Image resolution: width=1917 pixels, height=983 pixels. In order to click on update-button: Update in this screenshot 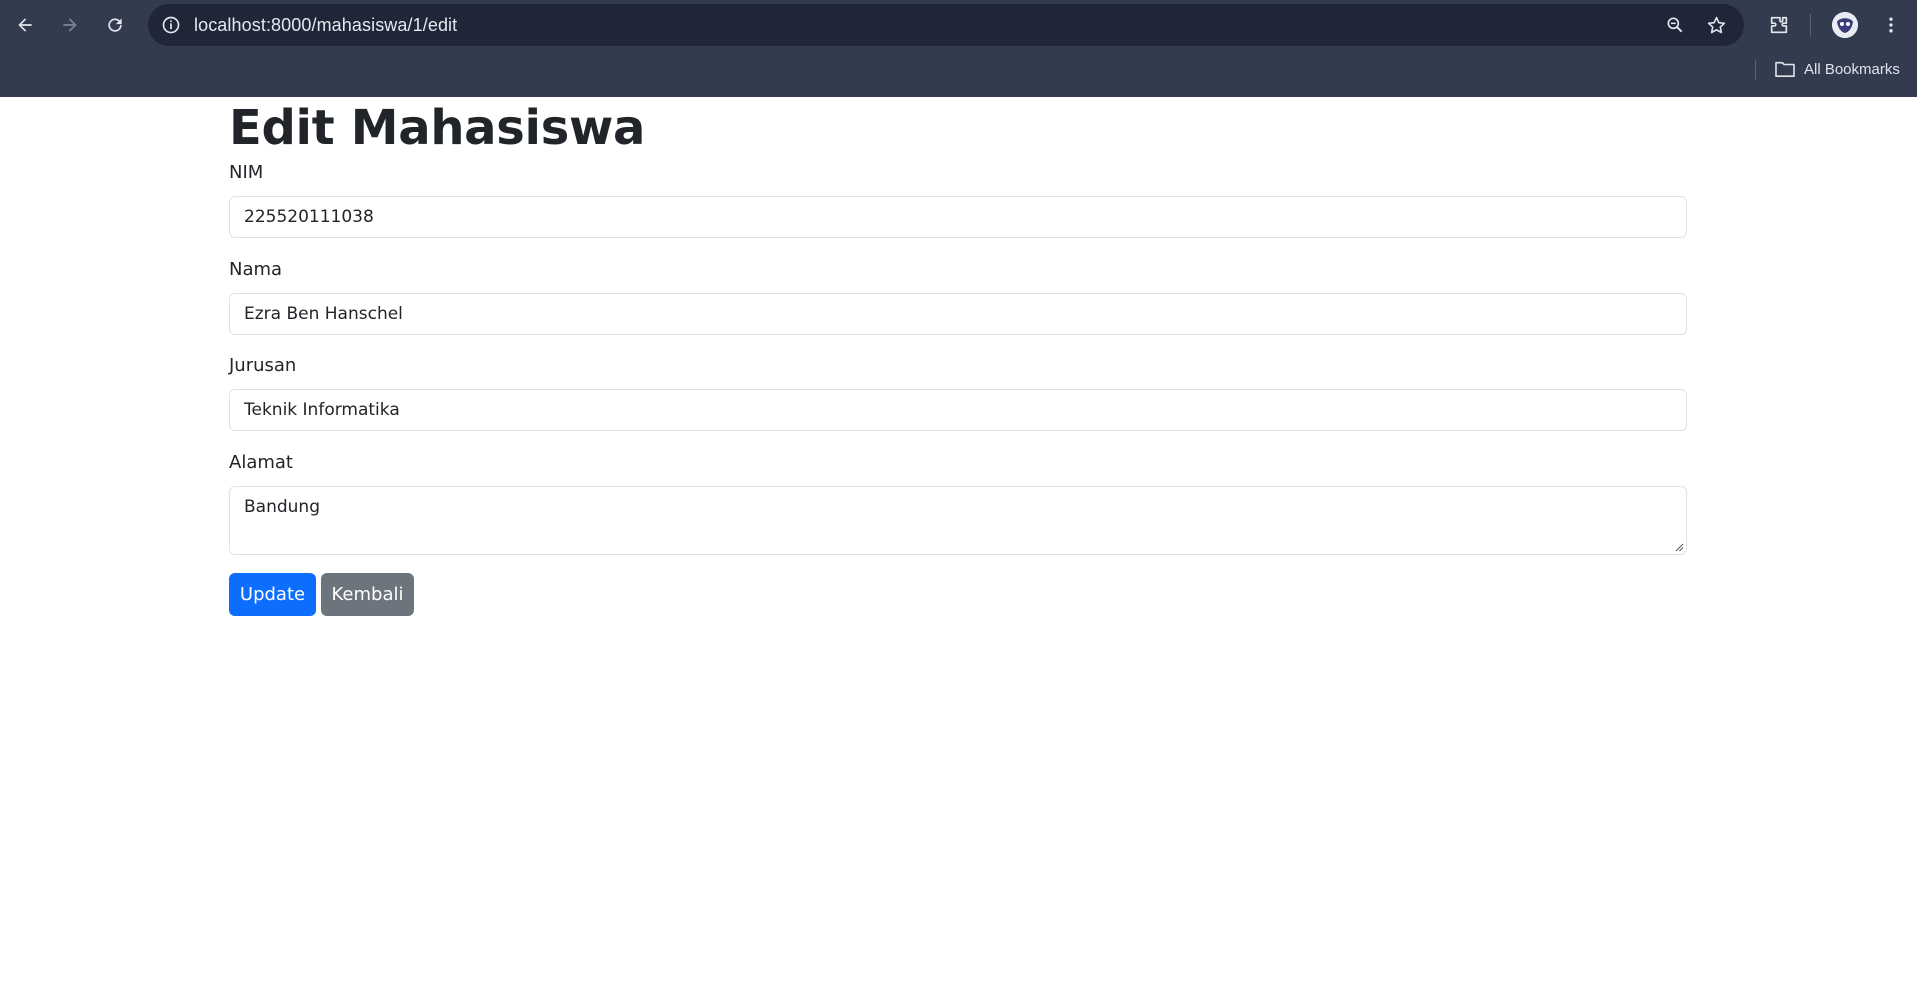, I will do `click(272, 594)`.